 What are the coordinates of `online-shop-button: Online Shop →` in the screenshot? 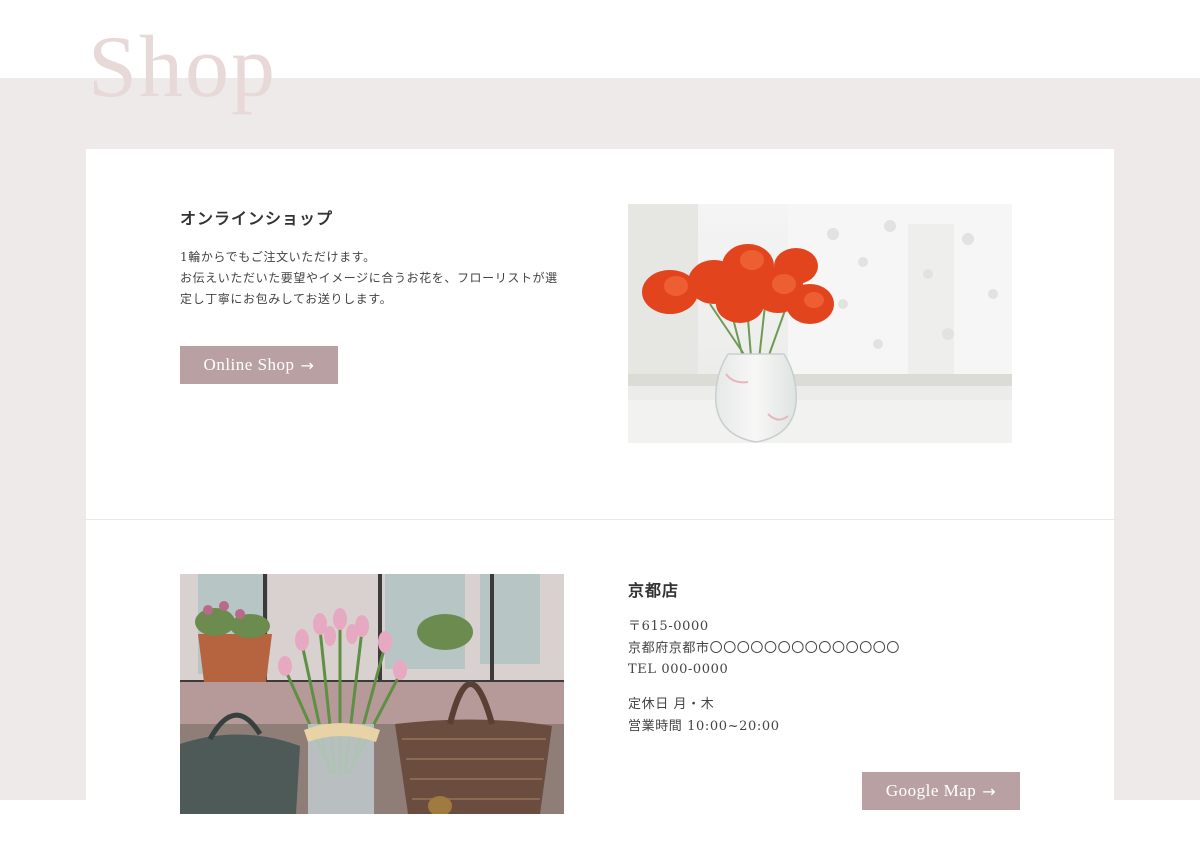 It's located at (259, 365).